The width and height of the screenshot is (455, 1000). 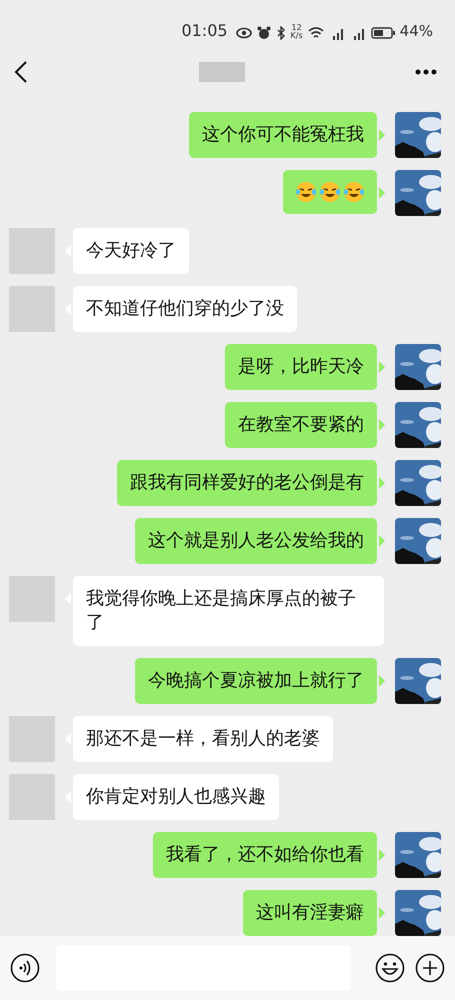 I want to click on message-bubble: 这个你可不能冤枉我, so click(x=283, y=135).